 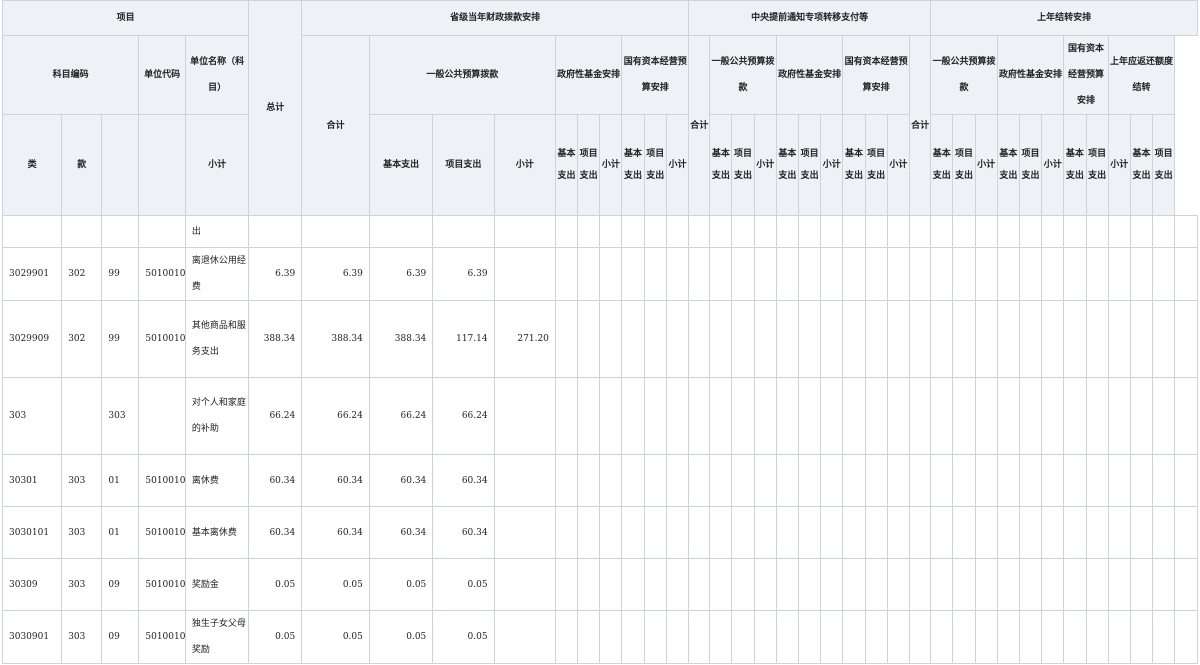 What do you see at coordinates (275, 339) in the screenshot?
I see `cell-total: 388.34` at bounding box center [275, 339].